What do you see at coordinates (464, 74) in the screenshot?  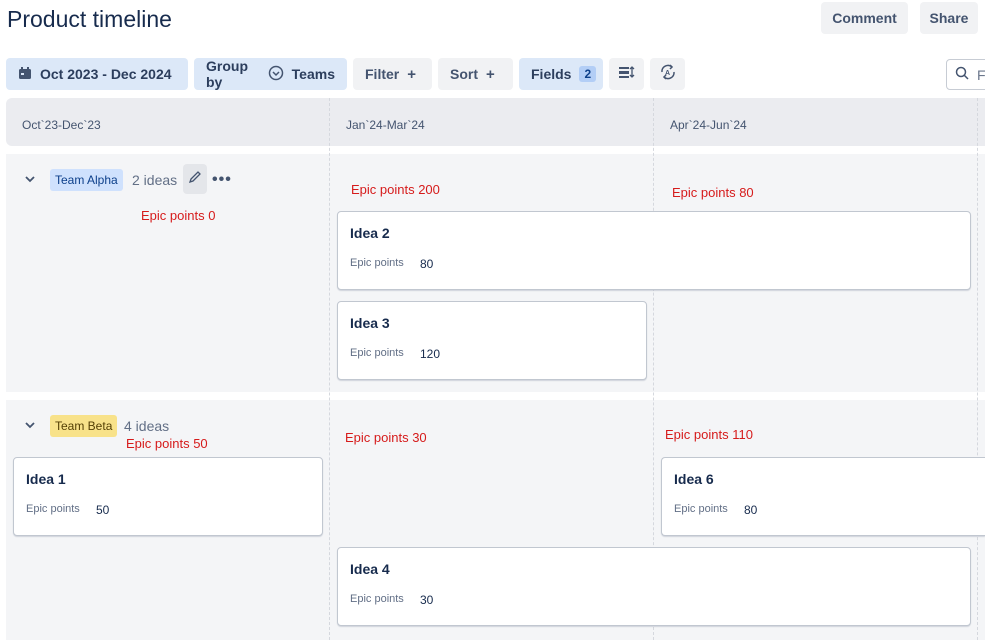 I see `sort-label: Sort` at bounding box center [464, 74].